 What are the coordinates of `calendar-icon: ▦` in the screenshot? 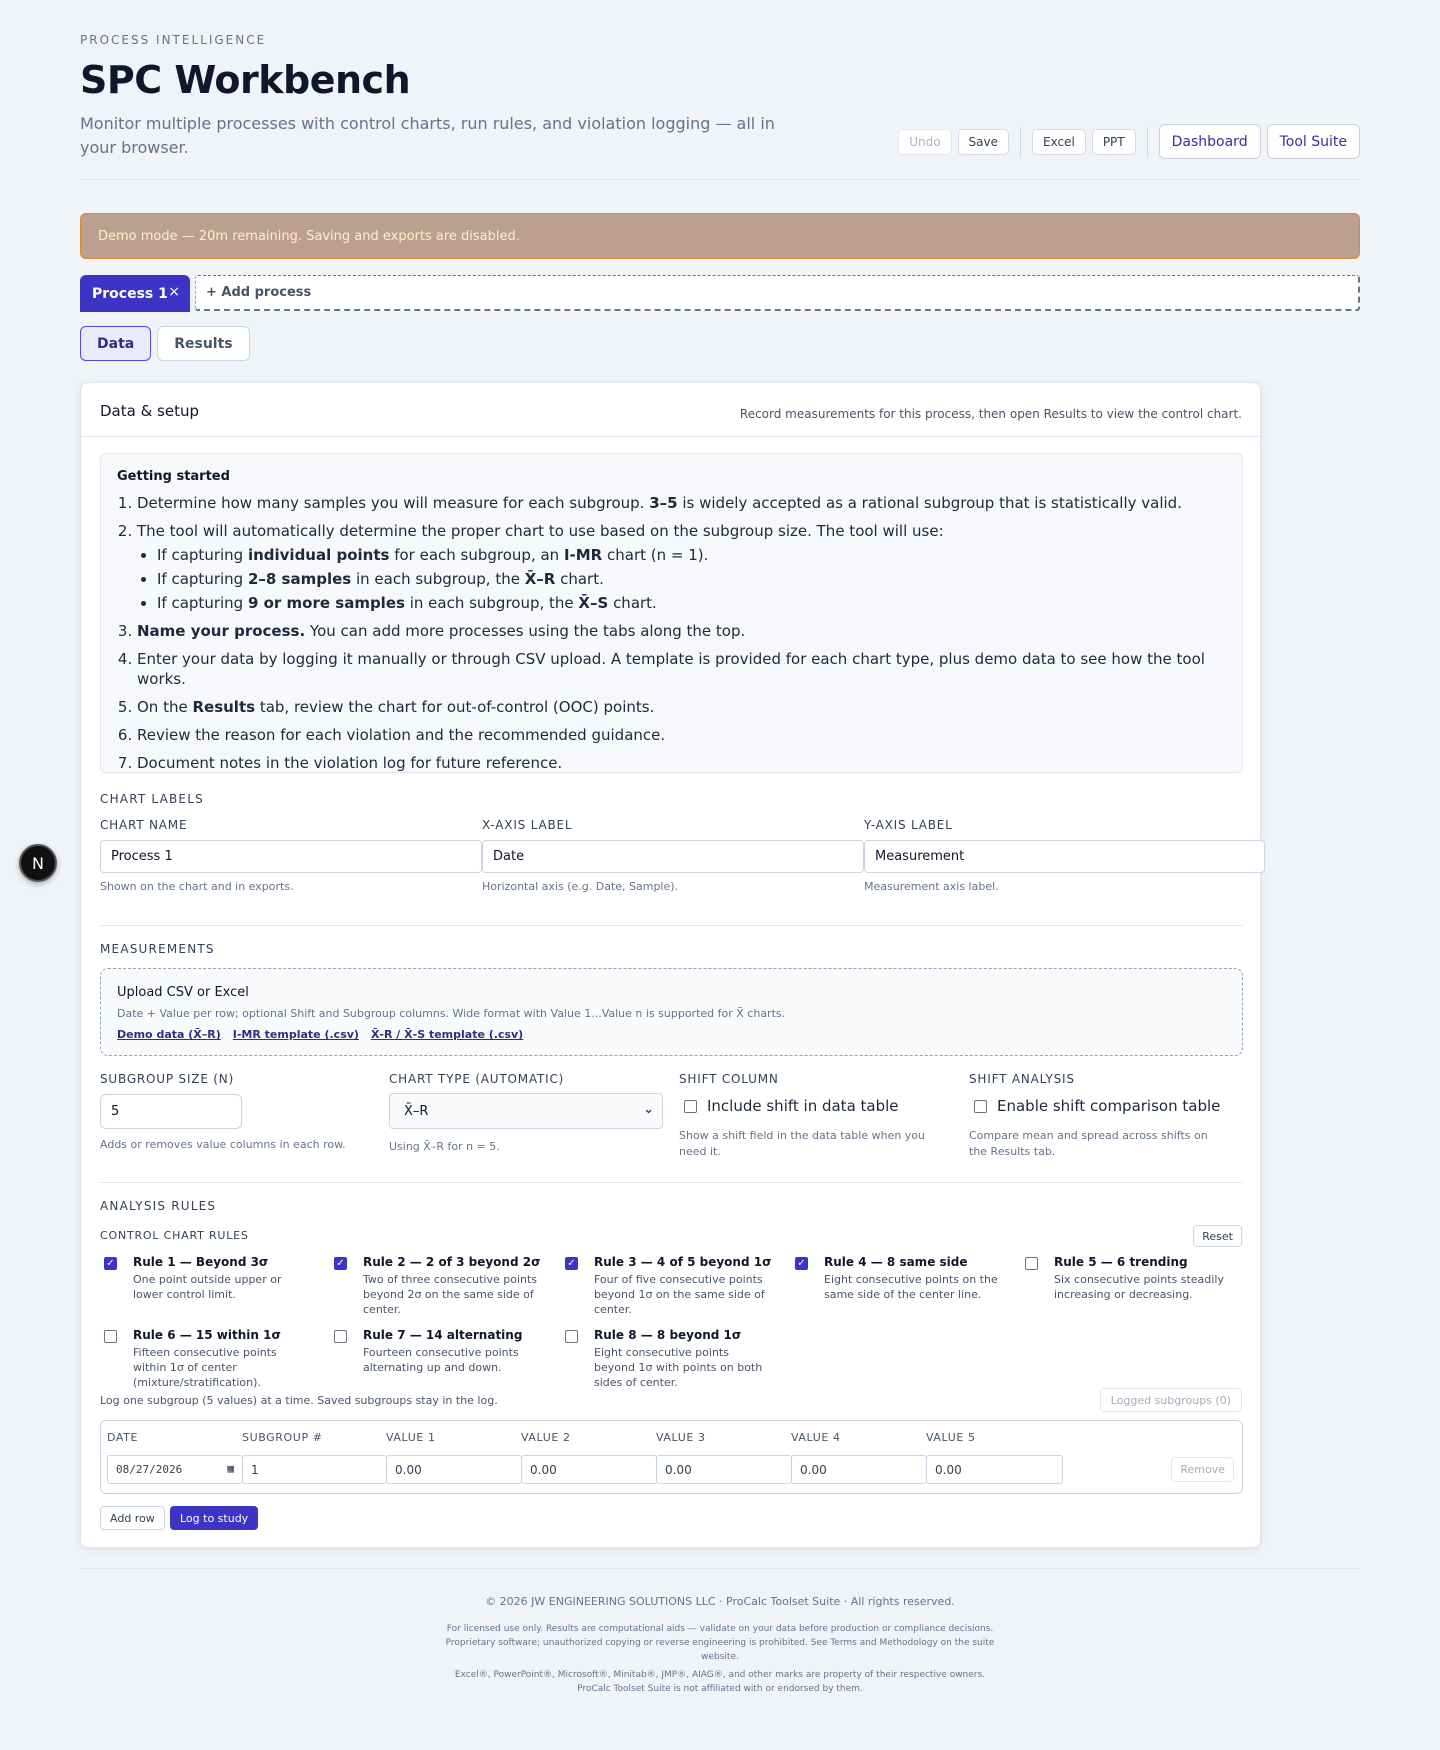 It's located at (230, 1468).